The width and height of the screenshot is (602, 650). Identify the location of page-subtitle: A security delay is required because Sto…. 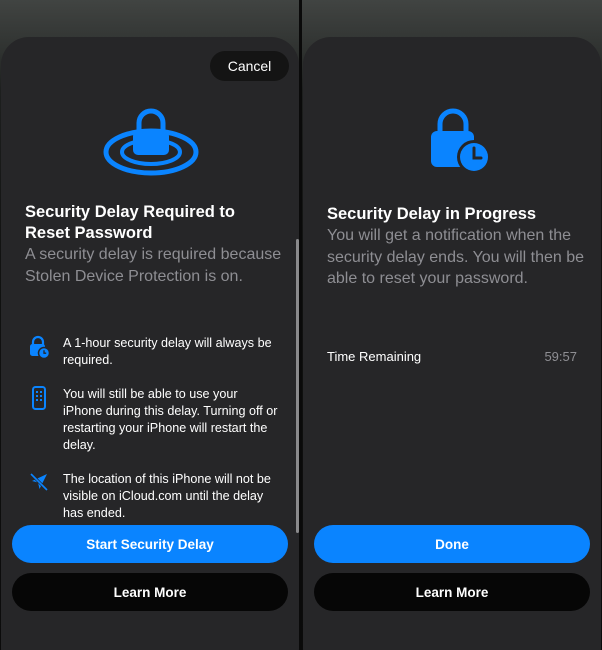
(153, 265).